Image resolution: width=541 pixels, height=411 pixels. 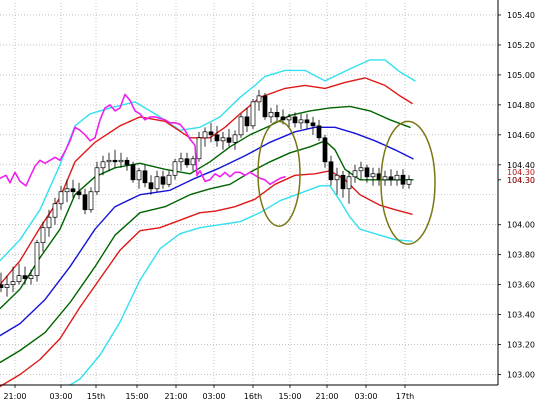 What do you see at coordinates (521, 255) in the screenshot?
I see `y-tick-label: 103.80` at bounding box center [521, 255].